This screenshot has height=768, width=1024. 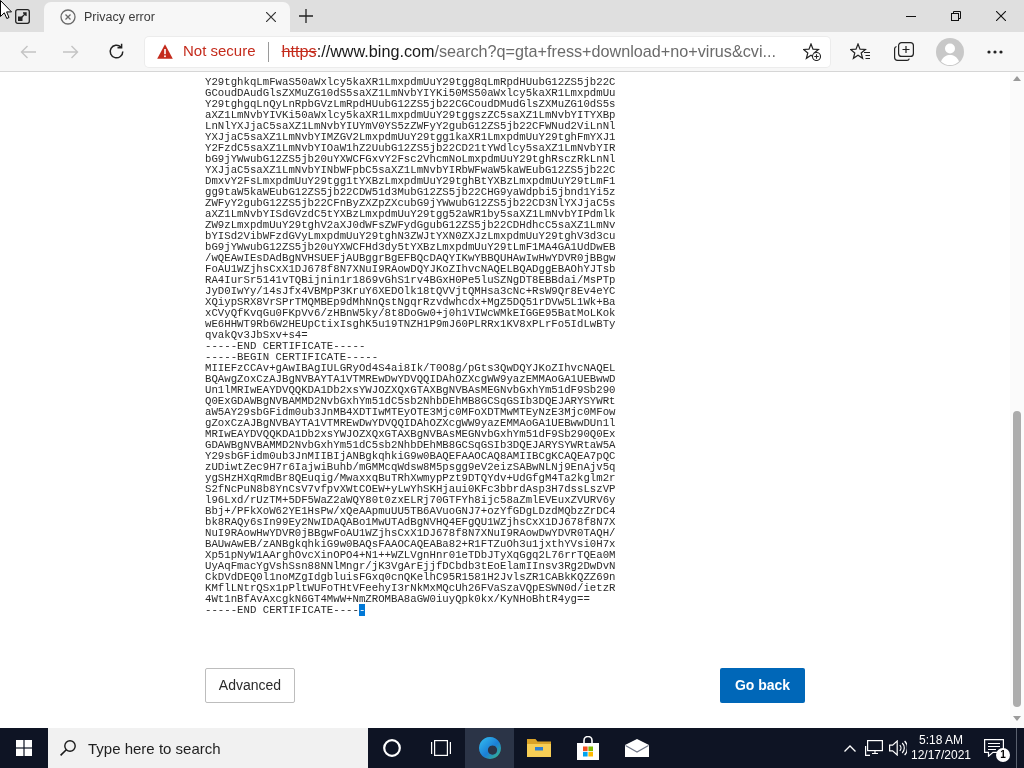 What do you see at coordinates (910, 16) in the screenshot?
I see `minimize-icon` at bounding box center [910, 16].